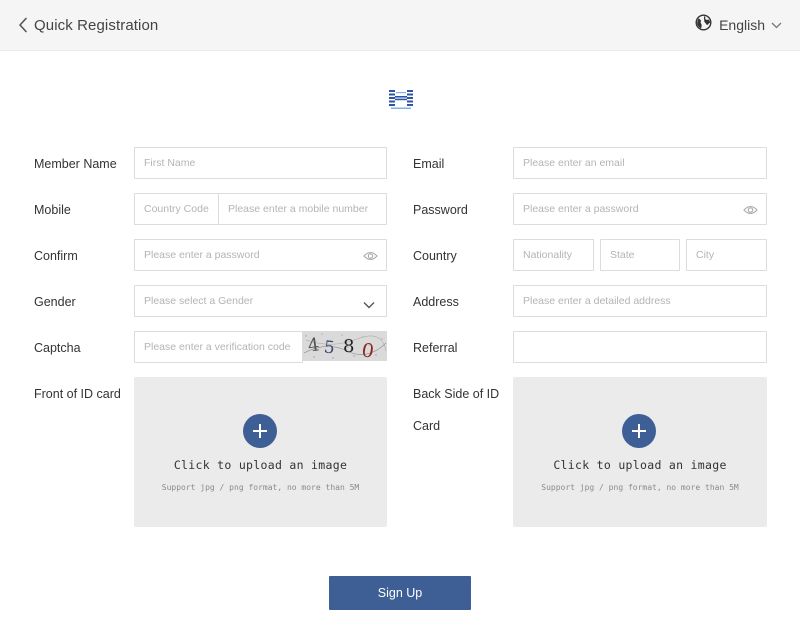 Image resolution: width=800 pixels, height=639 pixels. Describe the element at coordinates (429, 164) in the screenshot. I see `email-label: Email` at that location.